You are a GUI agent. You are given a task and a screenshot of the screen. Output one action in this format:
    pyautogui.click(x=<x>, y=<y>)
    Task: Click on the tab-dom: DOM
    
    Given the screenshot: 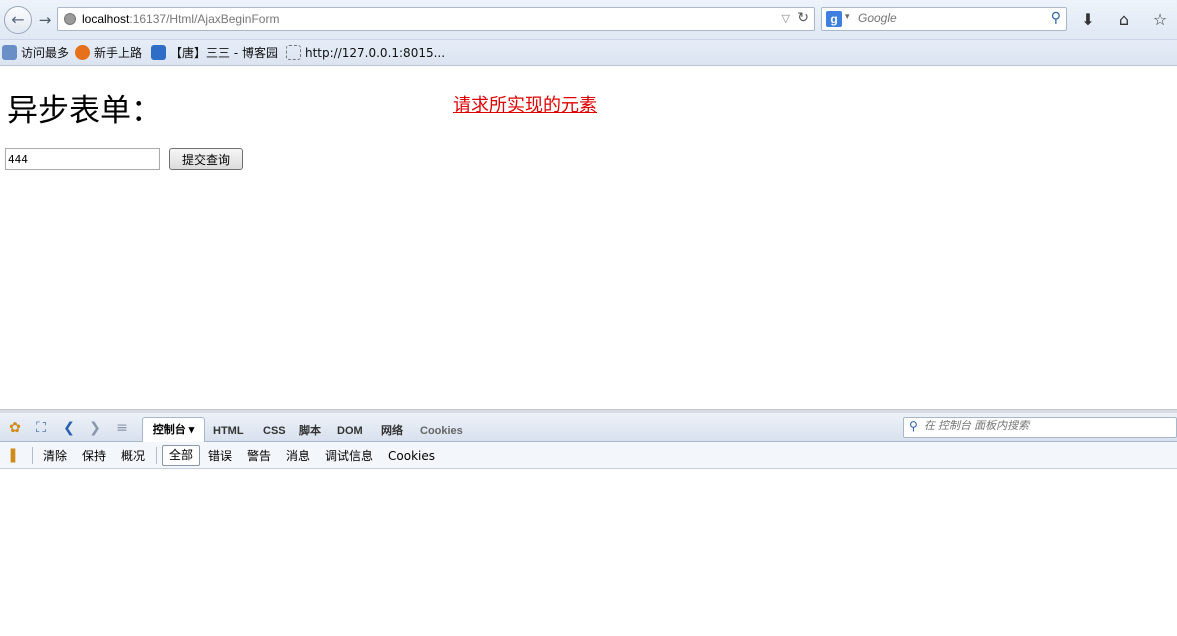 What is the action you would take?
    pyautogui.click(x=350, y=431)
    